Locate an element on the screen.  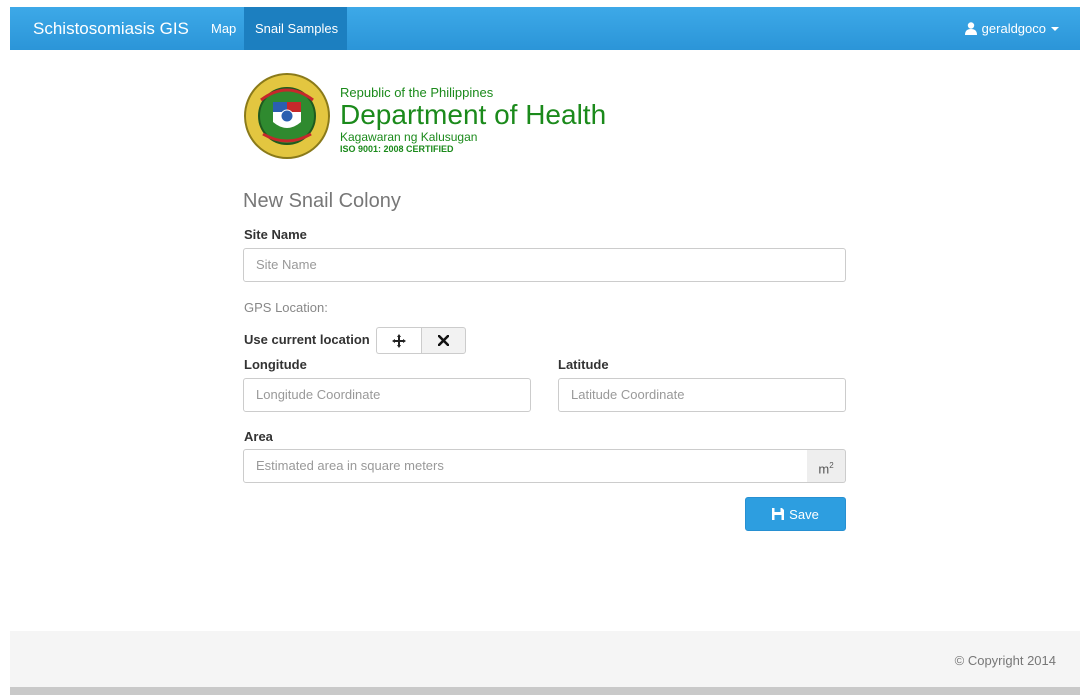
site-name-label: Site Name is located at coordinates (275, 234).